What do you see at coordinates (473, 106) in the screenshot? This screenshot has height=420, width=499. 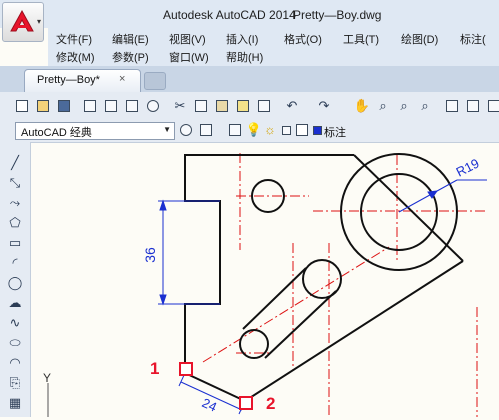 I see `design-center-icon` at bounding box center [473, 106].